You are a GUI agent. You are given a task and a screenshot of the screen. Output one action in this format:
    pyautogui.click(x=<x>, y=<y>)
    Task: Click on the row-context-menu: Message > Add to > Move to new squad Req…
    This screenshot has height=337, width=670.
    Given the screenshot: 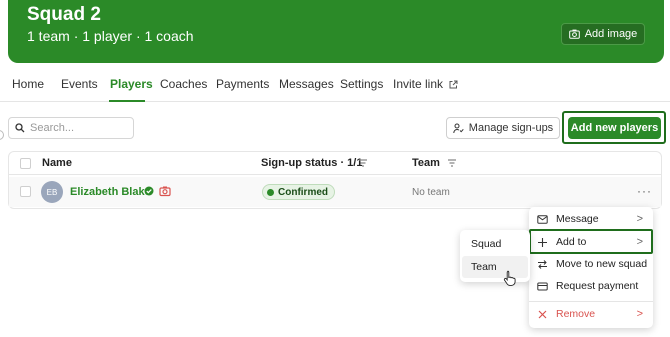 What is the action you would take?
    pyautogui.click(x=591, y=267)
    